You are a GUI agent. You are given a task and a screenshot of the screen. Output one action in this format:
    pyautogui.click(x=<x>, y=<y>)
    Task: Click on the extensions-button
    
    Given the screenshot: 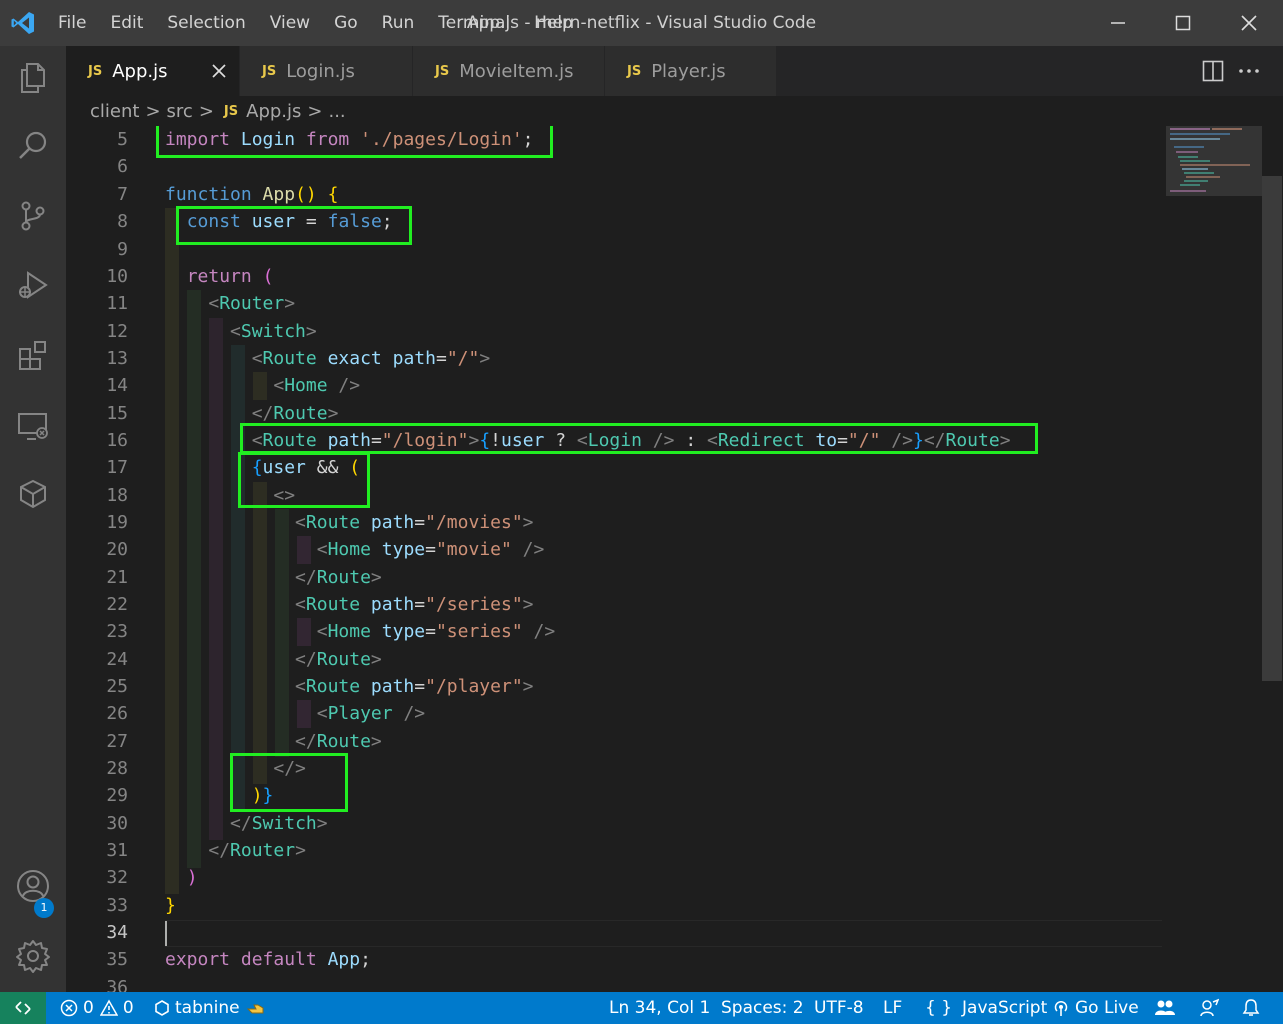 What is the action you would take?
    pyautogui.click(x=33, y=356)
    